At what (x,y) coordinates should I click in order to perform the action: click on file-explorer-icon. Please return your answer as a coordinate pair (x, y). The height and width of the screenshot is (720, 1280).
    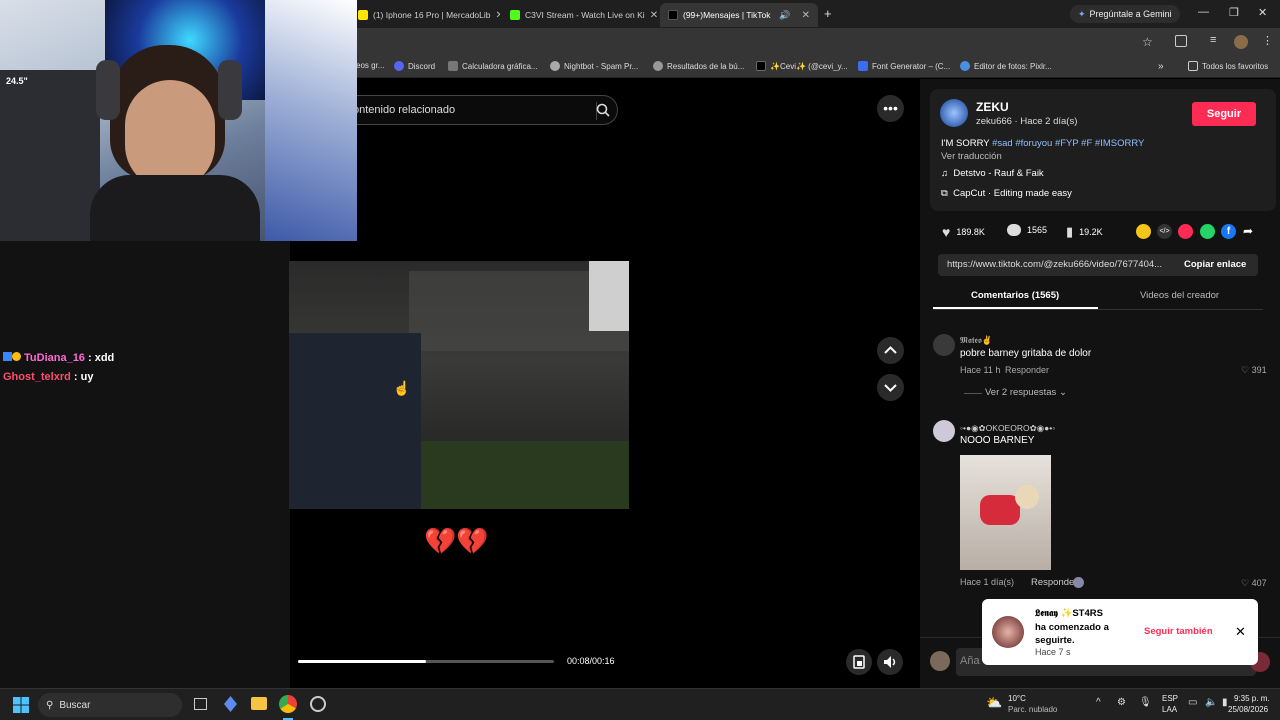
    Looking at the image, I should click on (259, 703).